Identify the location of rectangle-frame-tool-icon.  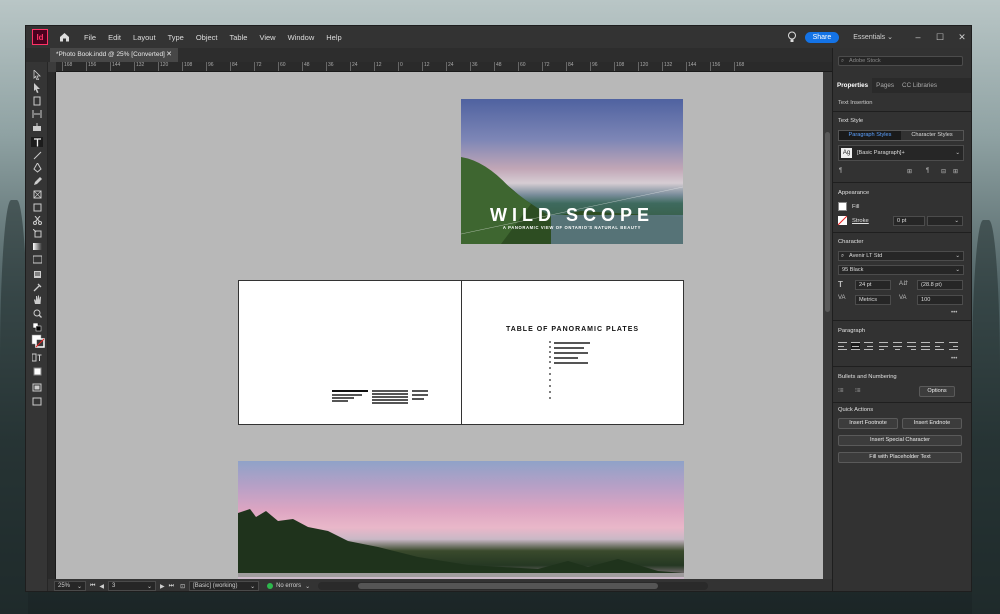
(37, 194).